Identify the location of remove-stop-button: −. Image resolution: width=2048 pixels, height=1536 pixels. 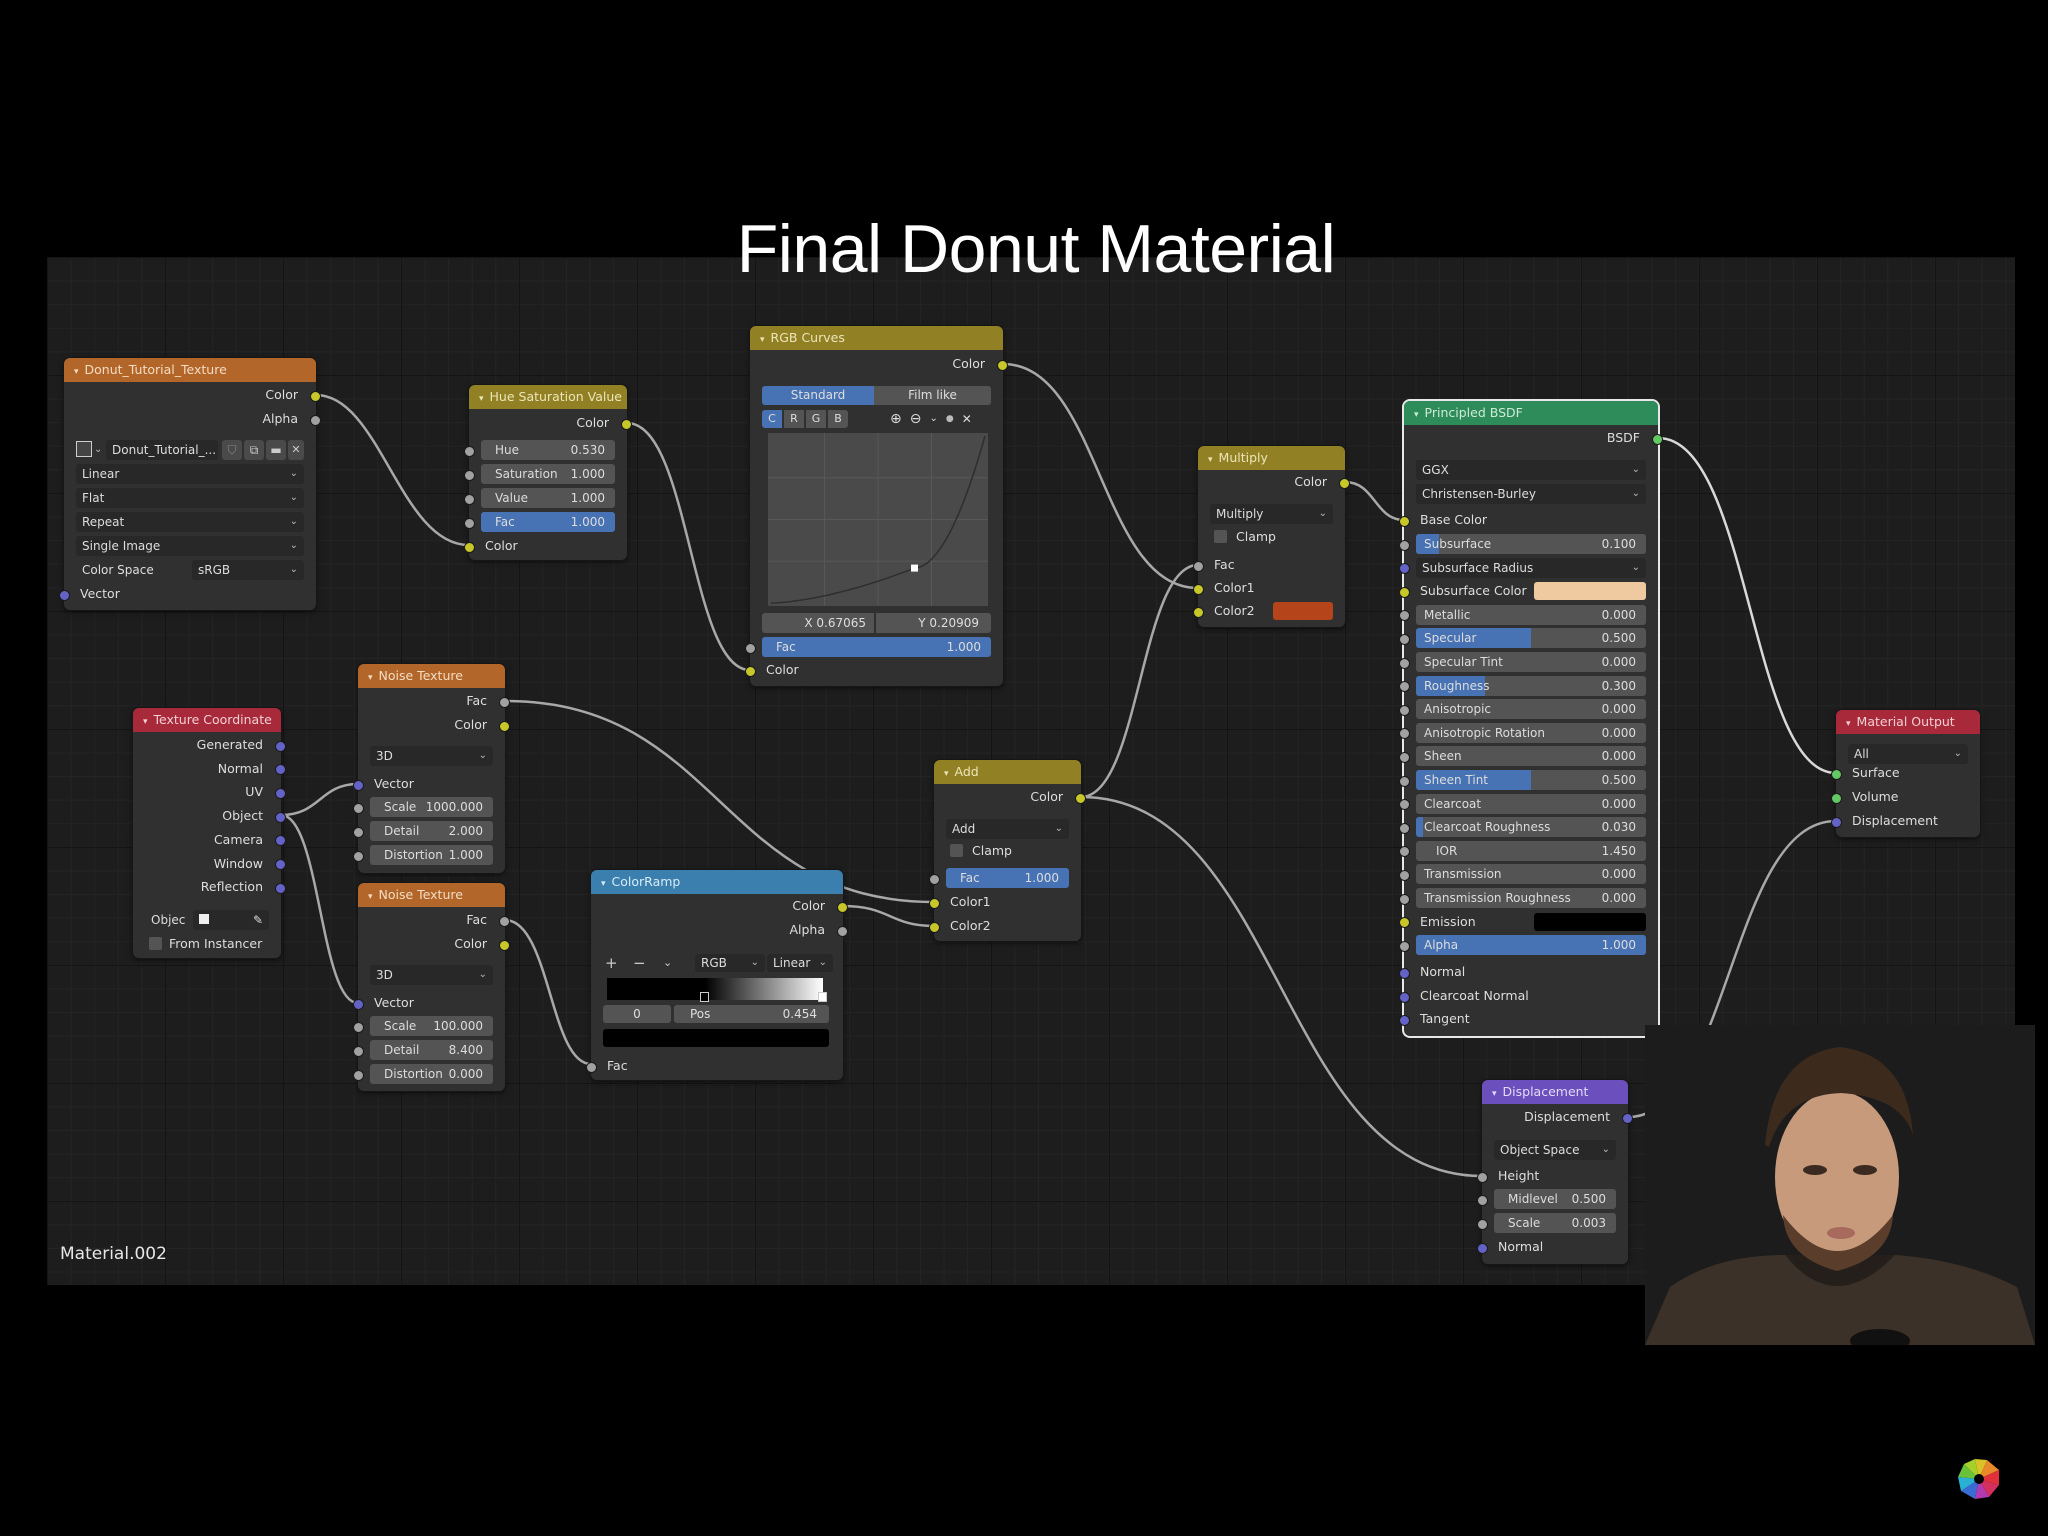
(639, 963).